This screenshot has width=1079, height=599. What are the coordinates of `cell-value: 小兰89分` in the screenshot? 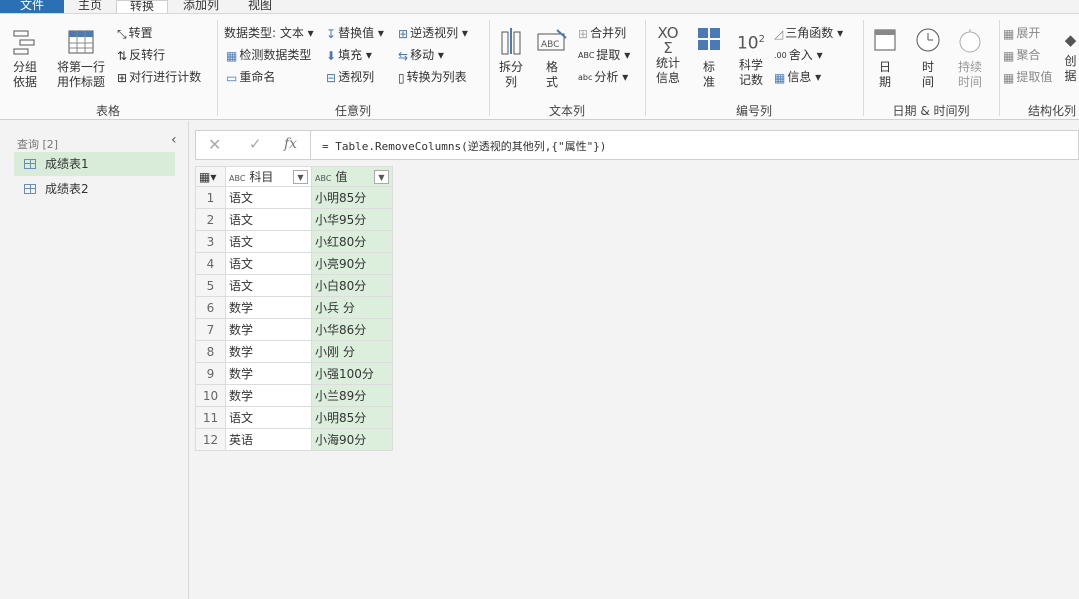 It's located at (352, 395).